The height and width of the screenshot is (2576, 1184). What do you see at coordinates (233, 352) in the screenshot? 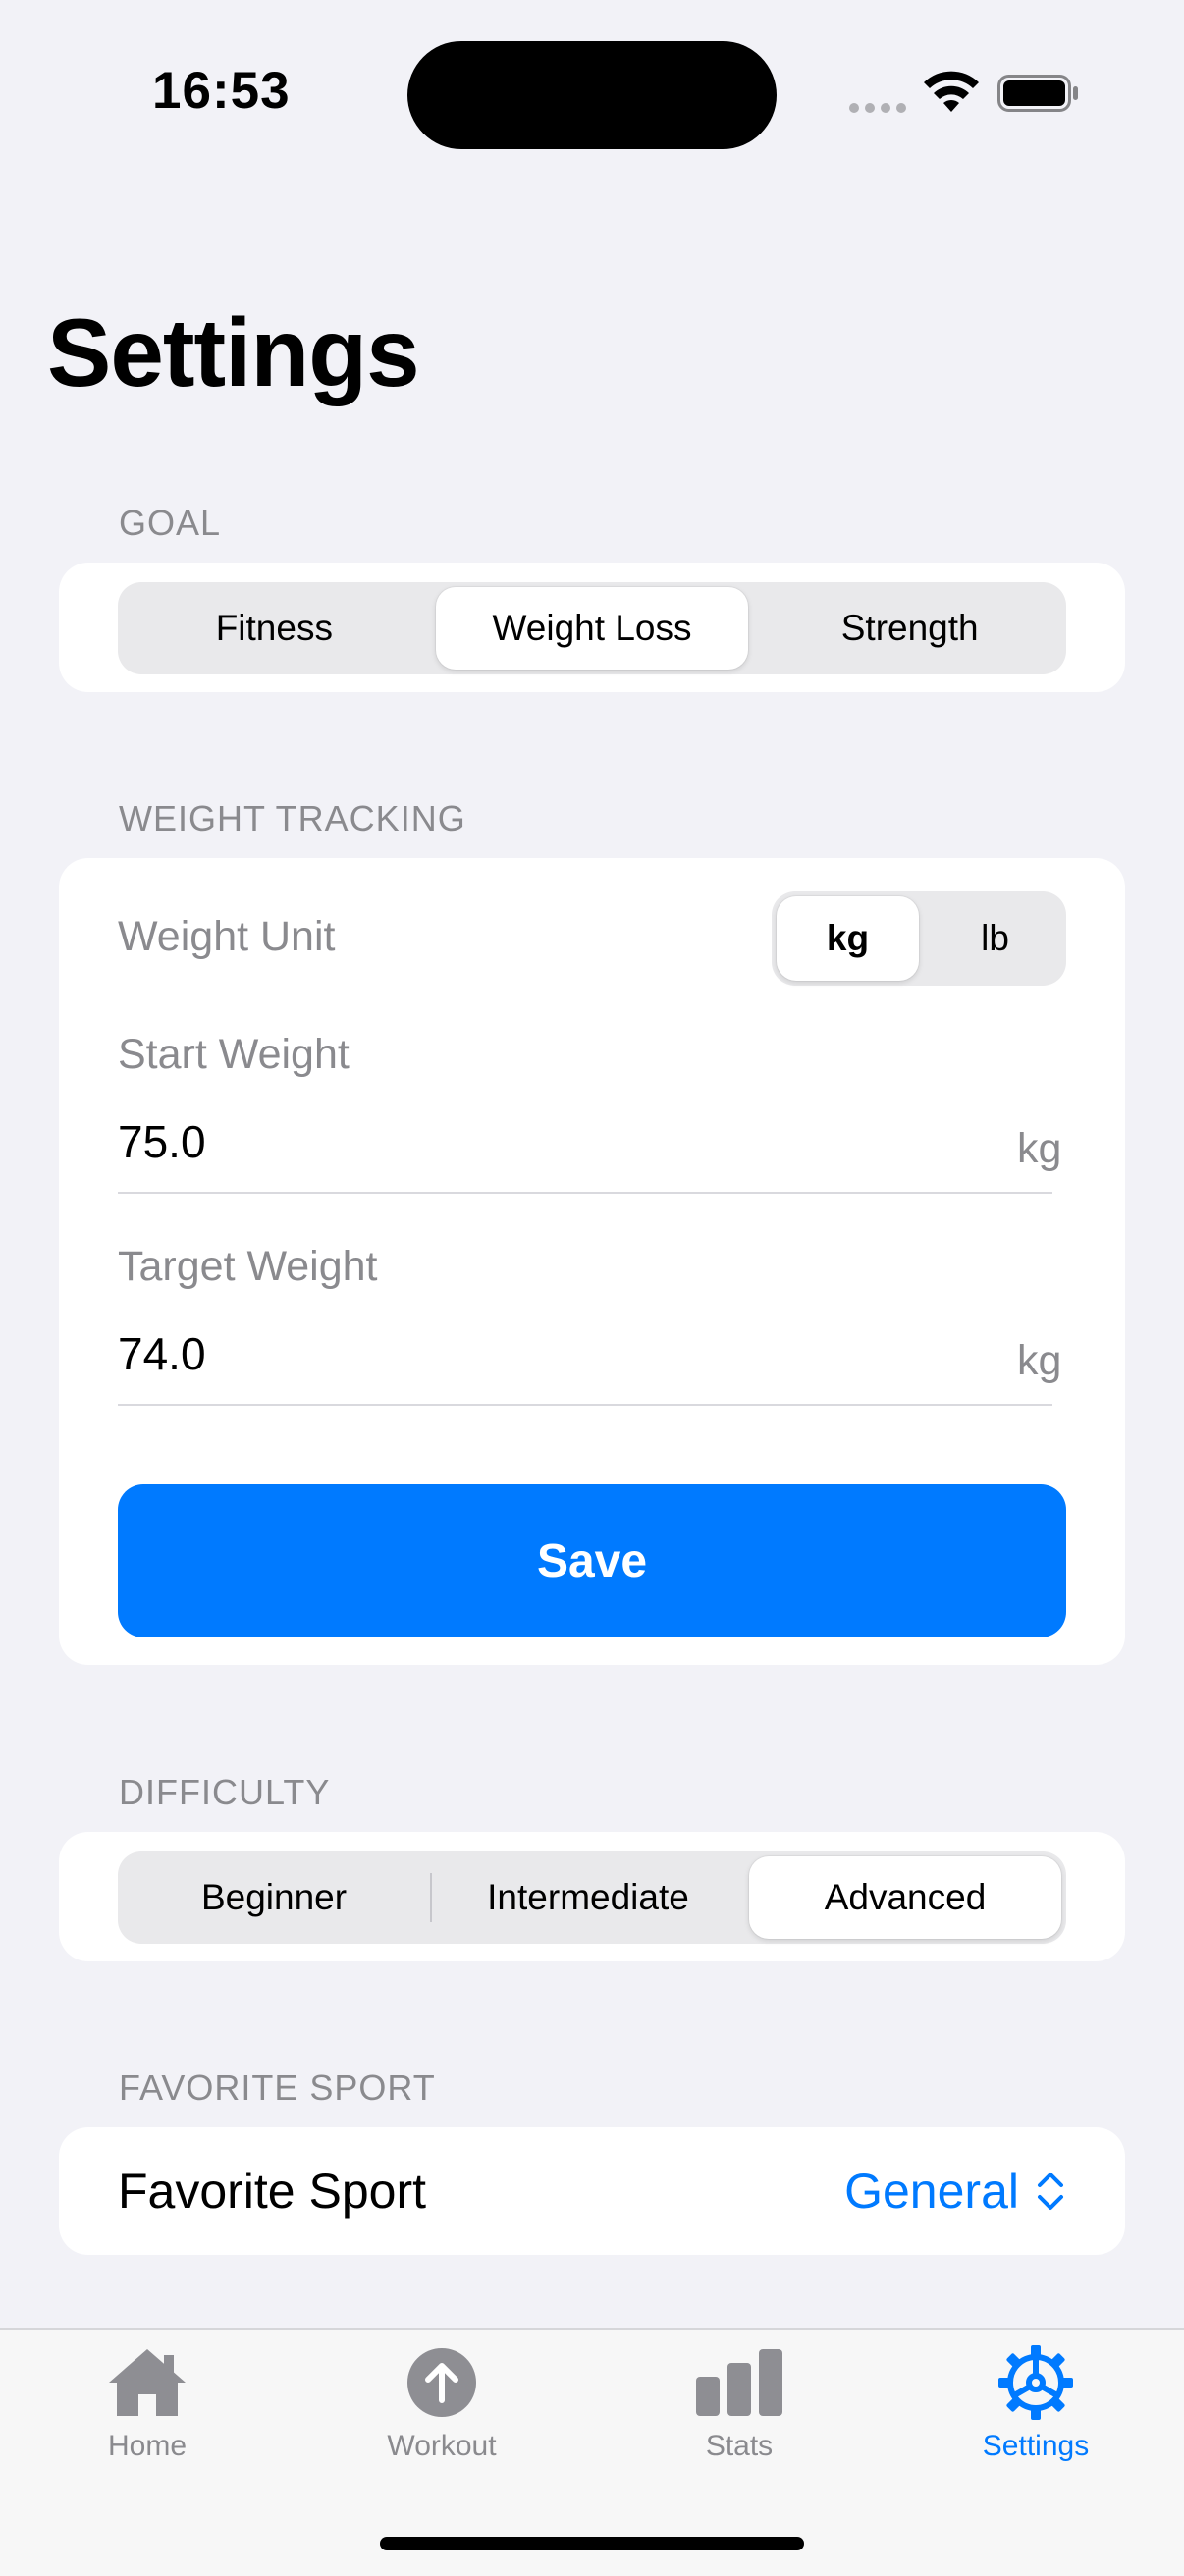
I see `page-title: Settings` at bounding box center [233, 352].